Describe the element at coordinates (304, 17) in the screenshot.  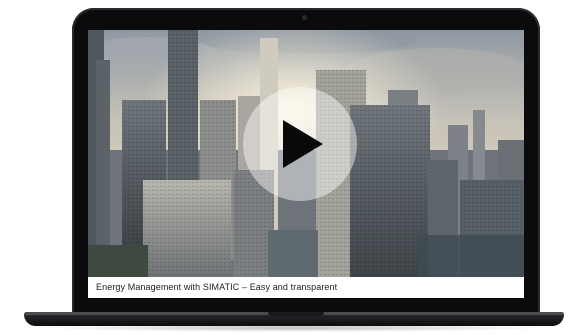
I see `webcam` at that location.